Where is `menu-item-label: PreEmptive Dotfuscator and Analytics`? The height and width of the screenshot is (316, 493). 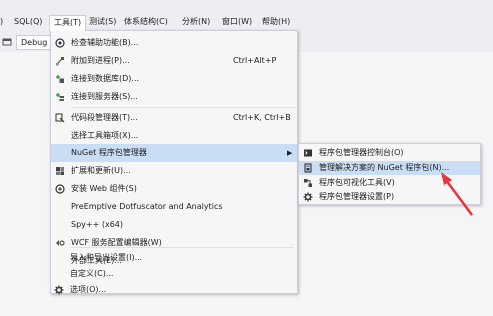
menu-item-label: PreEmptive Dotfuscator and Analytics is located at coordinates (147, 206).